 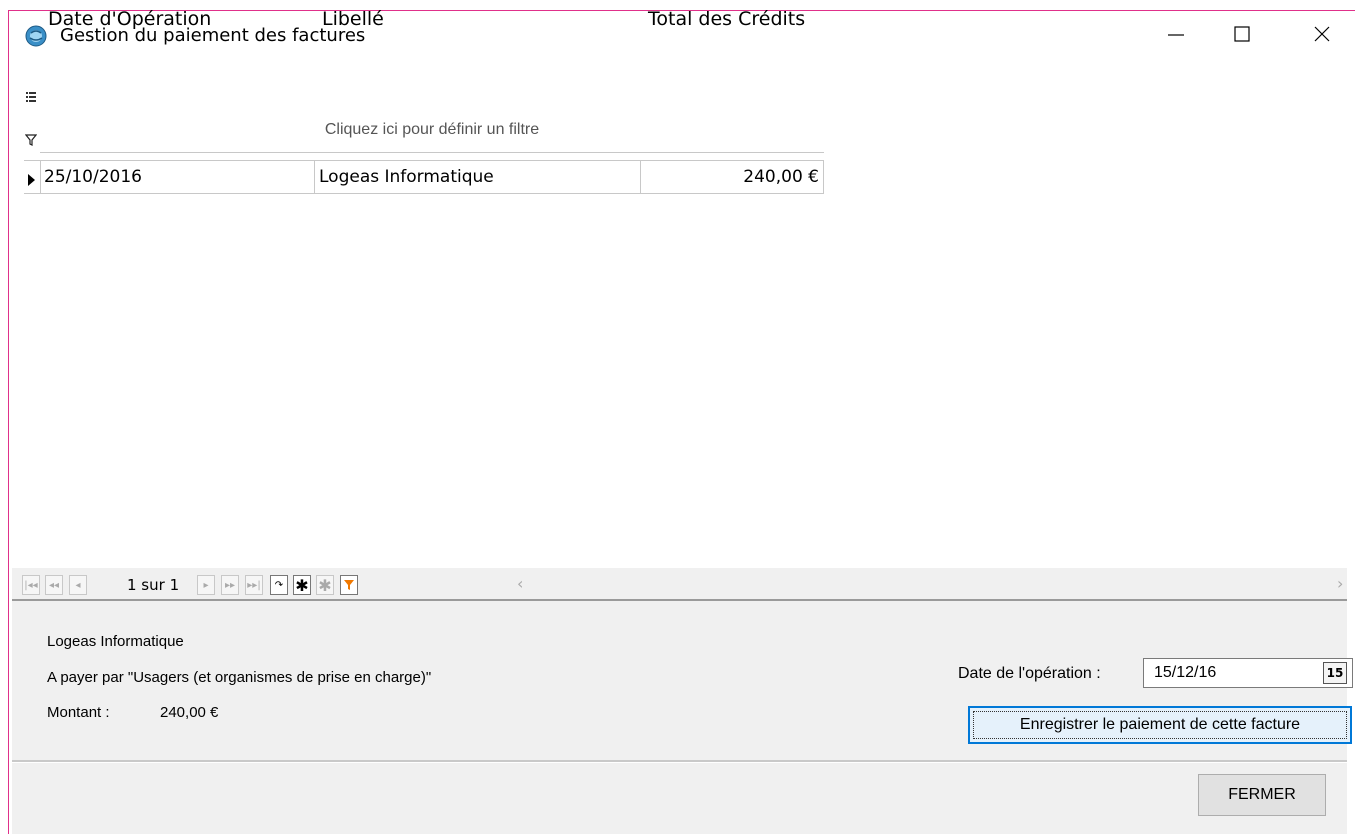 What do you see at coordinates (206, 585) in the screenshot?
I see `next-record-icon: ▸` at bounding box center [206, 585].